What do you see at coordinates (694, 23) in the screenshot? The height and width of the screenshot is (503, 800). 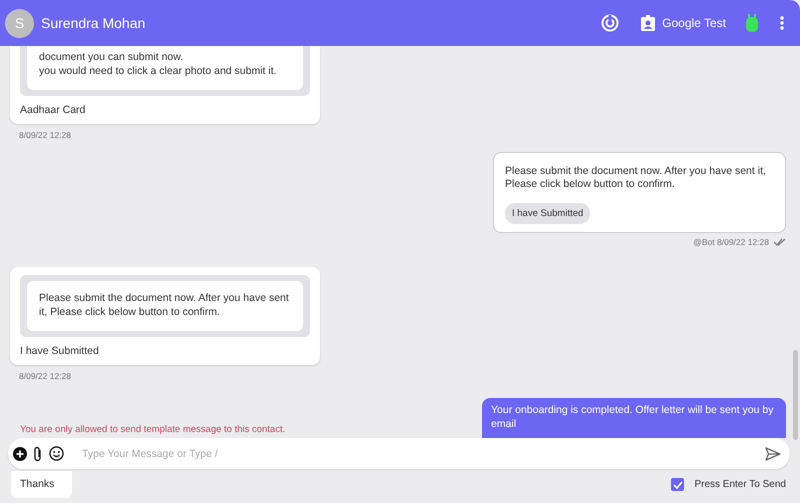 I see `account-name: Google Test` at bounding box center [694, 23].